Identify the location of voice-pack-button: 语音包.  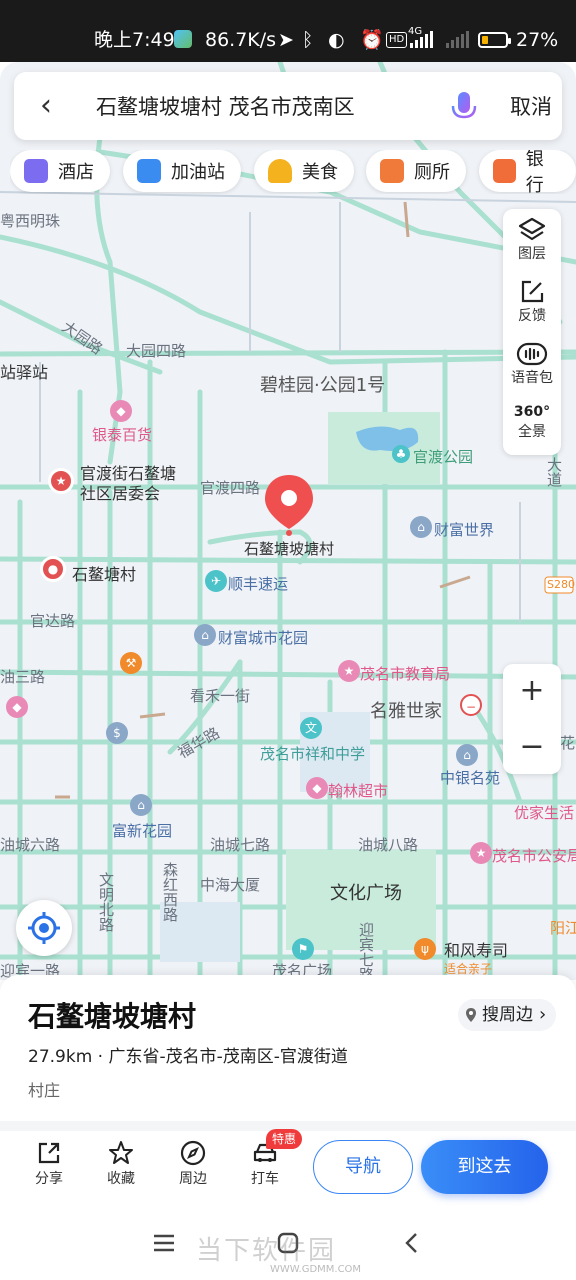
(532, 364).